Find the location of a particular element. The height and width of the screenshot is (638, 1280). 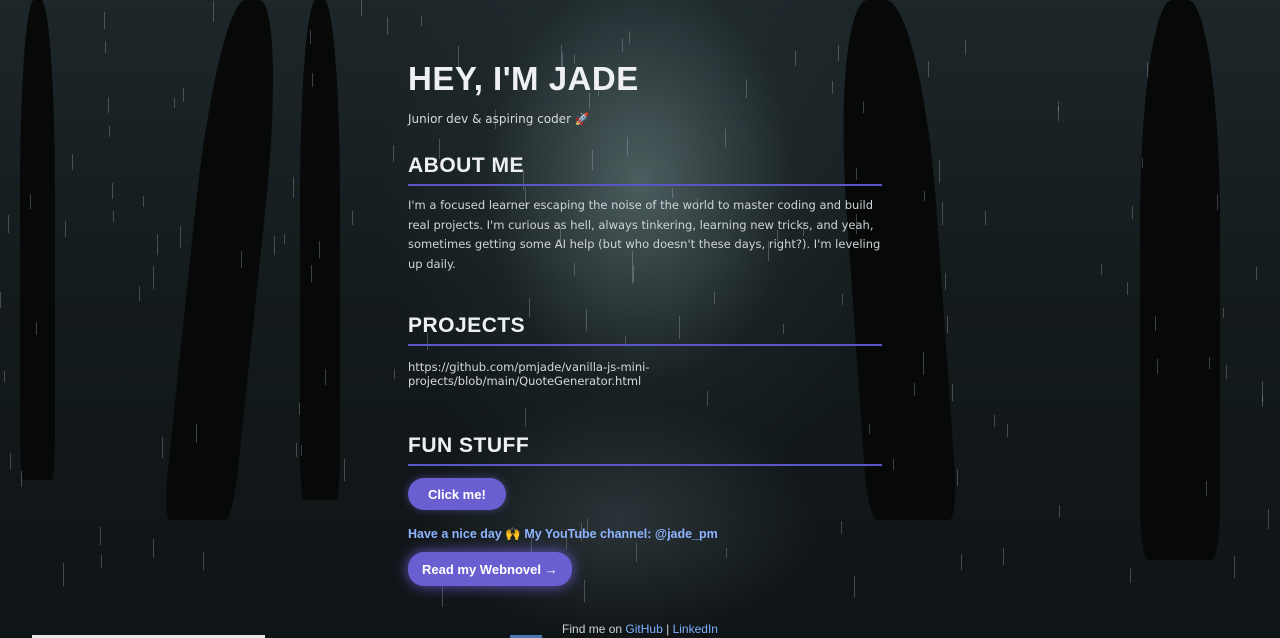

linkedin-link: LinkedIn is located at coordinates (695, 629).